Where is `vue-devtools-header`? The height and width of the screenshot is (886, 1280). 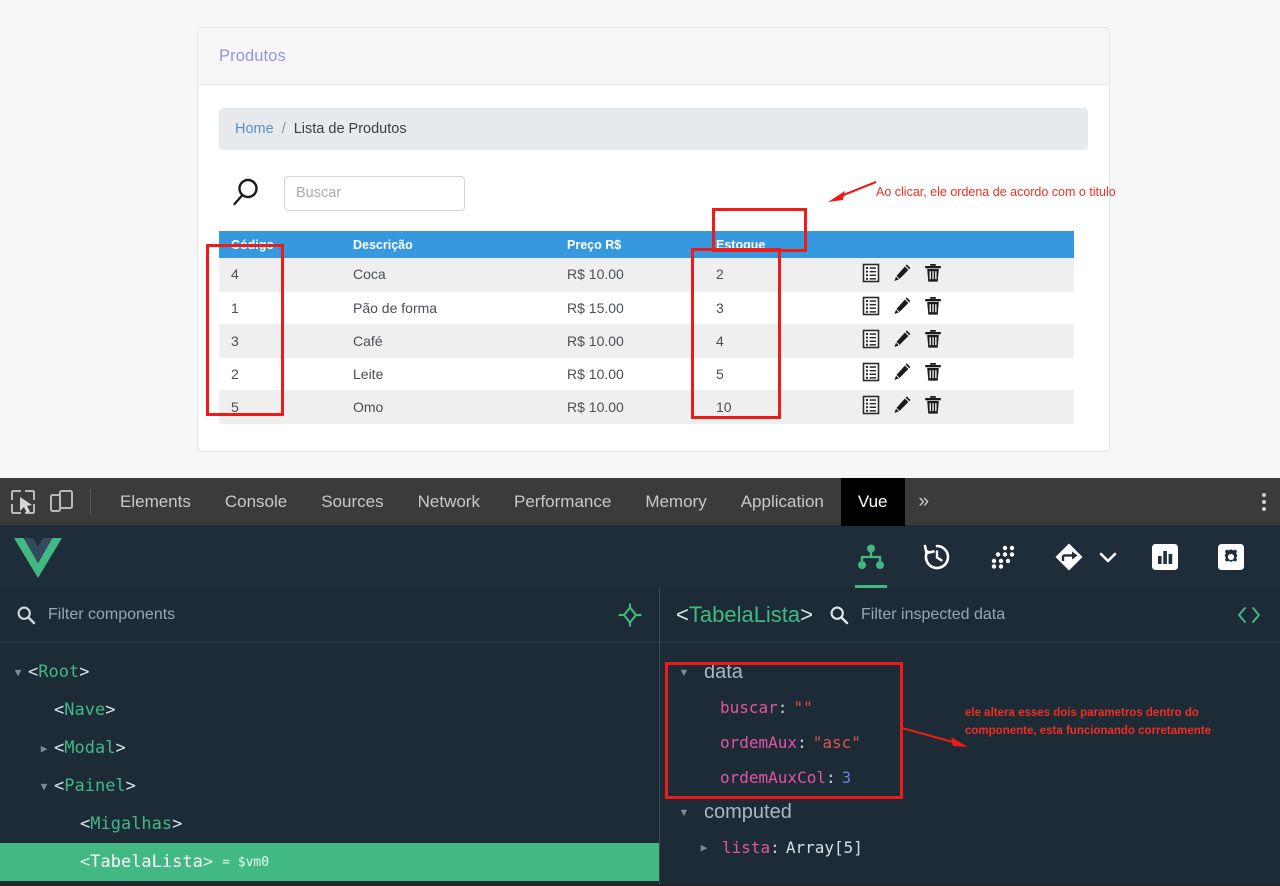
vue-devtools-header is located at coordinates (640, 557).